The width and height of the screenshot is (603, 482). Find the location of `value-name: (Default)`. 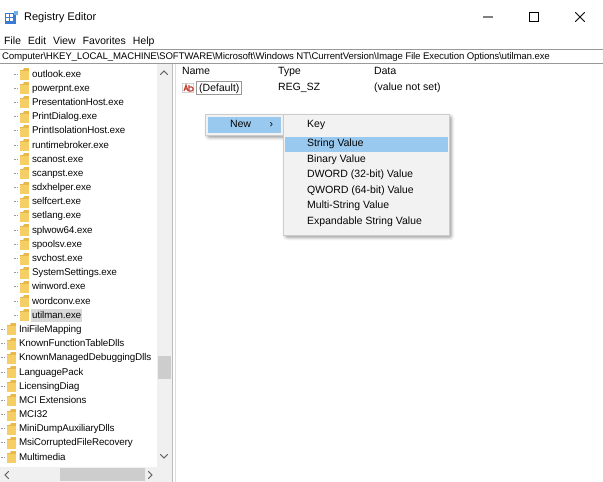

value-name: (Default) is located at coordinates (219, 88).